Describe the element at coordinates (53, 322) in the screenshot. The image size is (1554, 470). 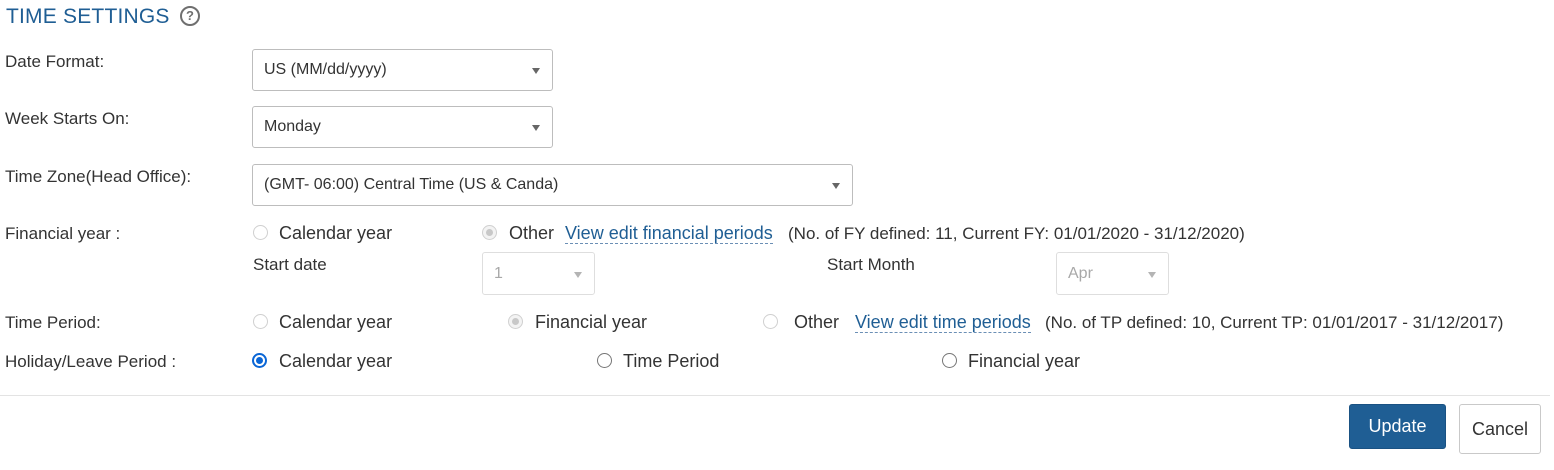
I see `time-period-label: Time Period:` at that location.